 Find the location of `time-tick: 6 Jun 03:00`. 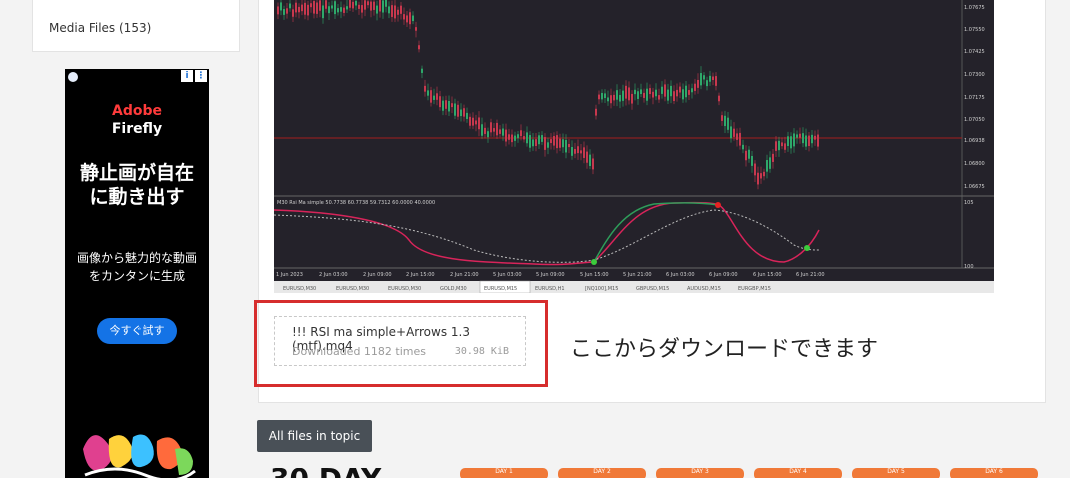

time-tick: 6 Jun 03:00 is located at coordinates (680, 275).